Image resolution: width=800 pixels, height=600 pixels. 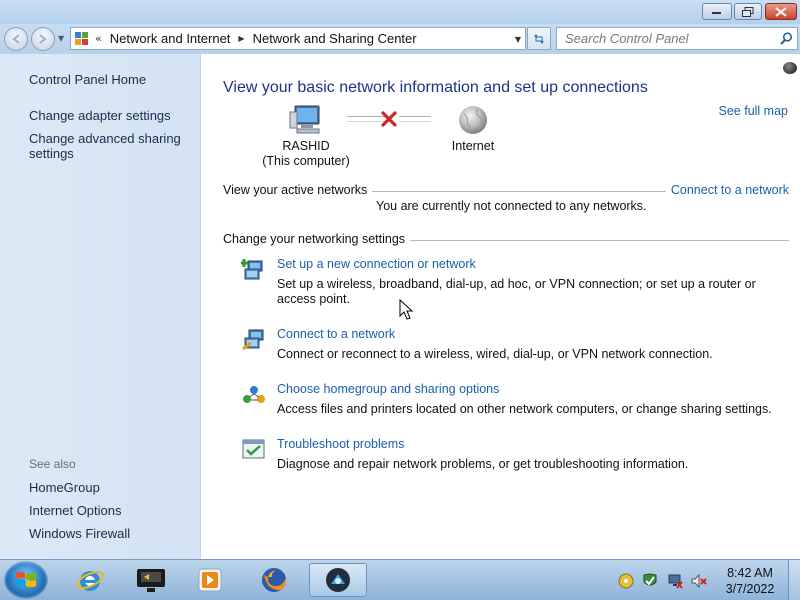 I want to click on taskbar-media-player, so click(x=210, y=580).